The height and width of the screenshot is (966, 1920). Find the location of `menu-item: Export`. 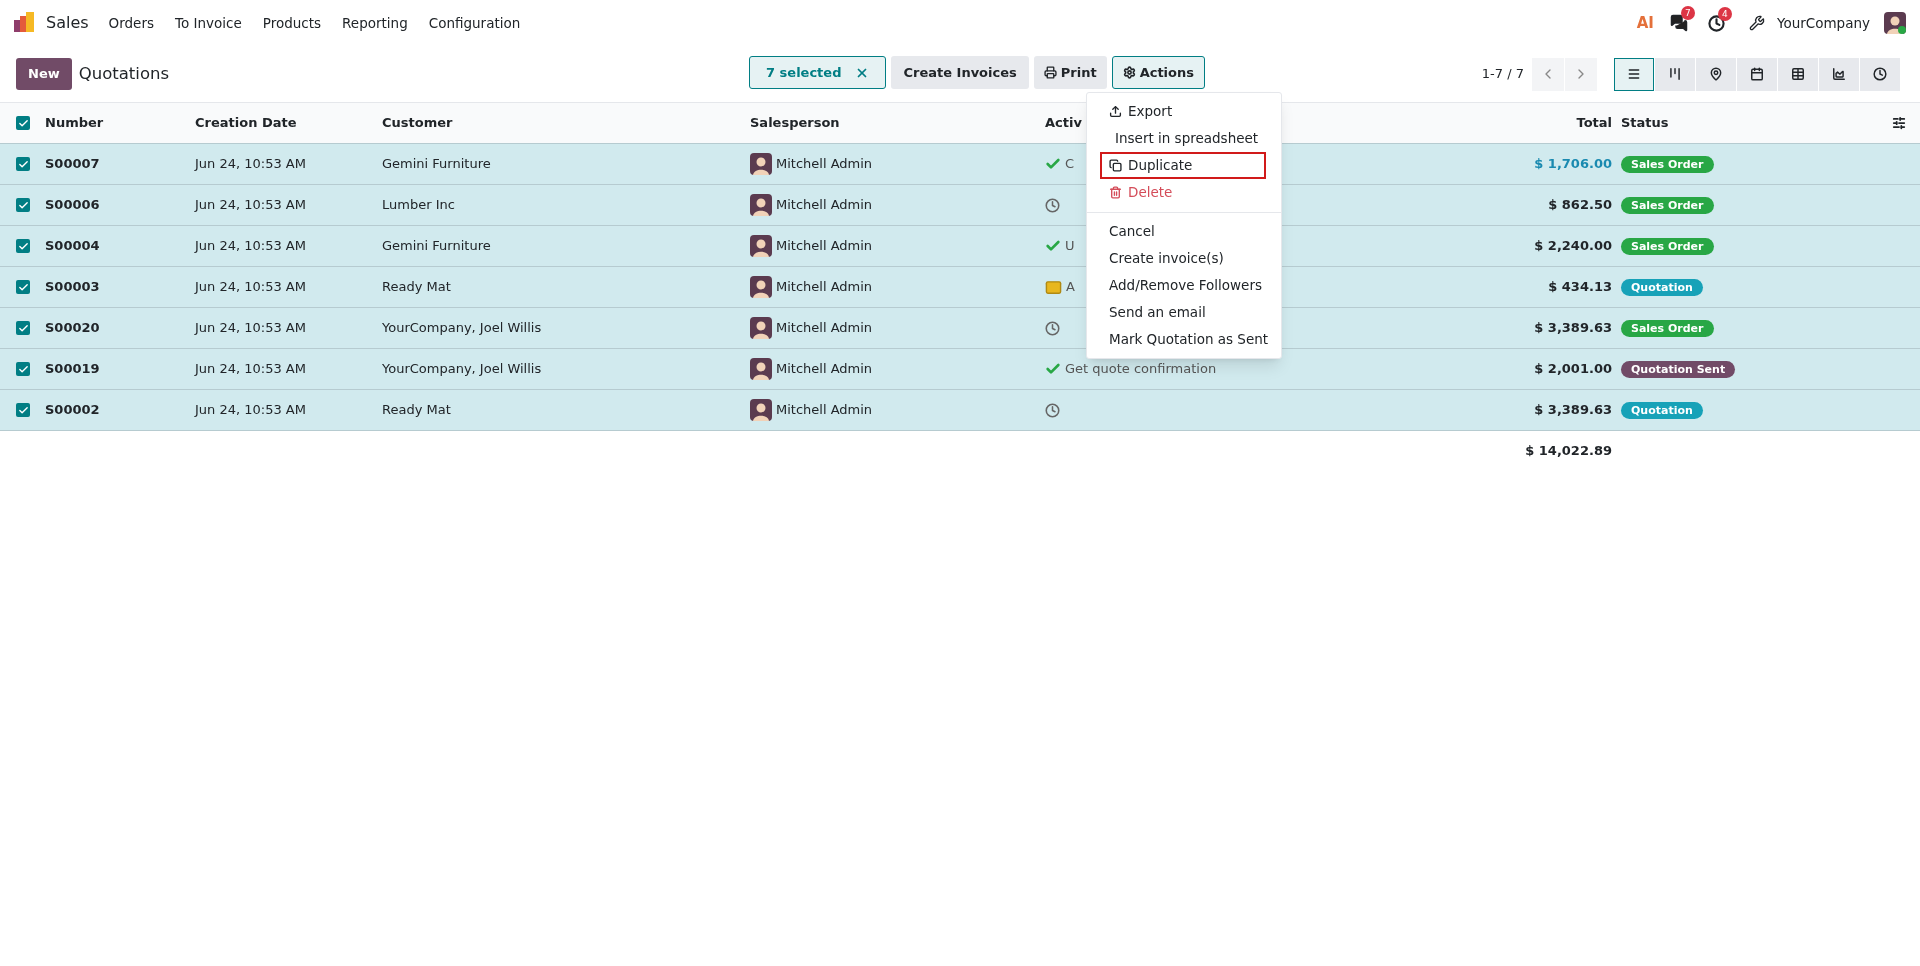

menu-item: Export is located at coordinates (1183, 111).